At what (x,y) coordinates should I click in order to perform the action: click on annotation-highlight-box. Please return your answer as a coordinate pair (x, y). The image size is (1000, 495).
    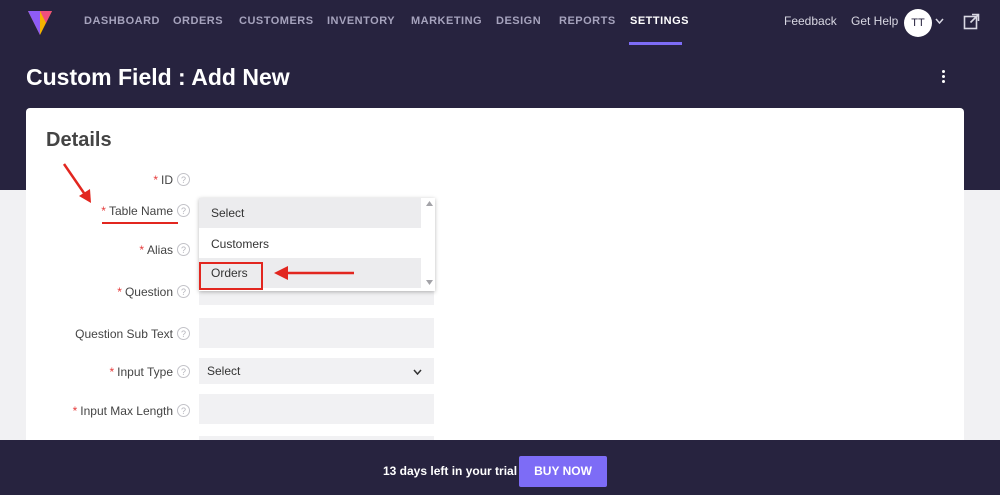
    Looking at the image, I should click on (231, 276).